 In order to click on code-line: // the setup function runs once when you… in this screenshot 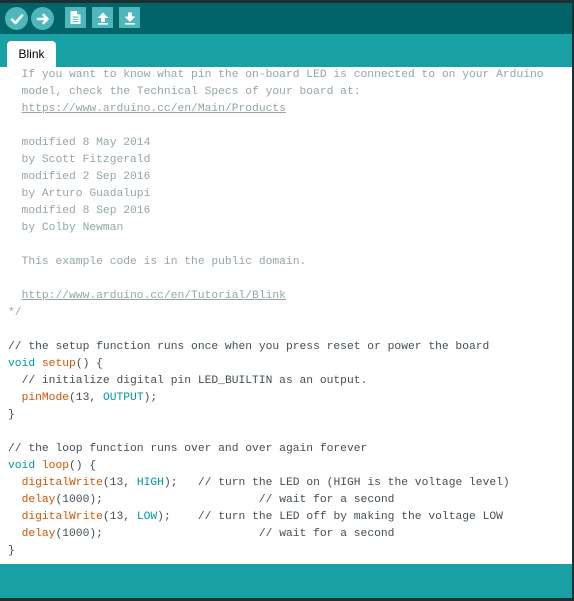, I will do `click(276, 347)`.